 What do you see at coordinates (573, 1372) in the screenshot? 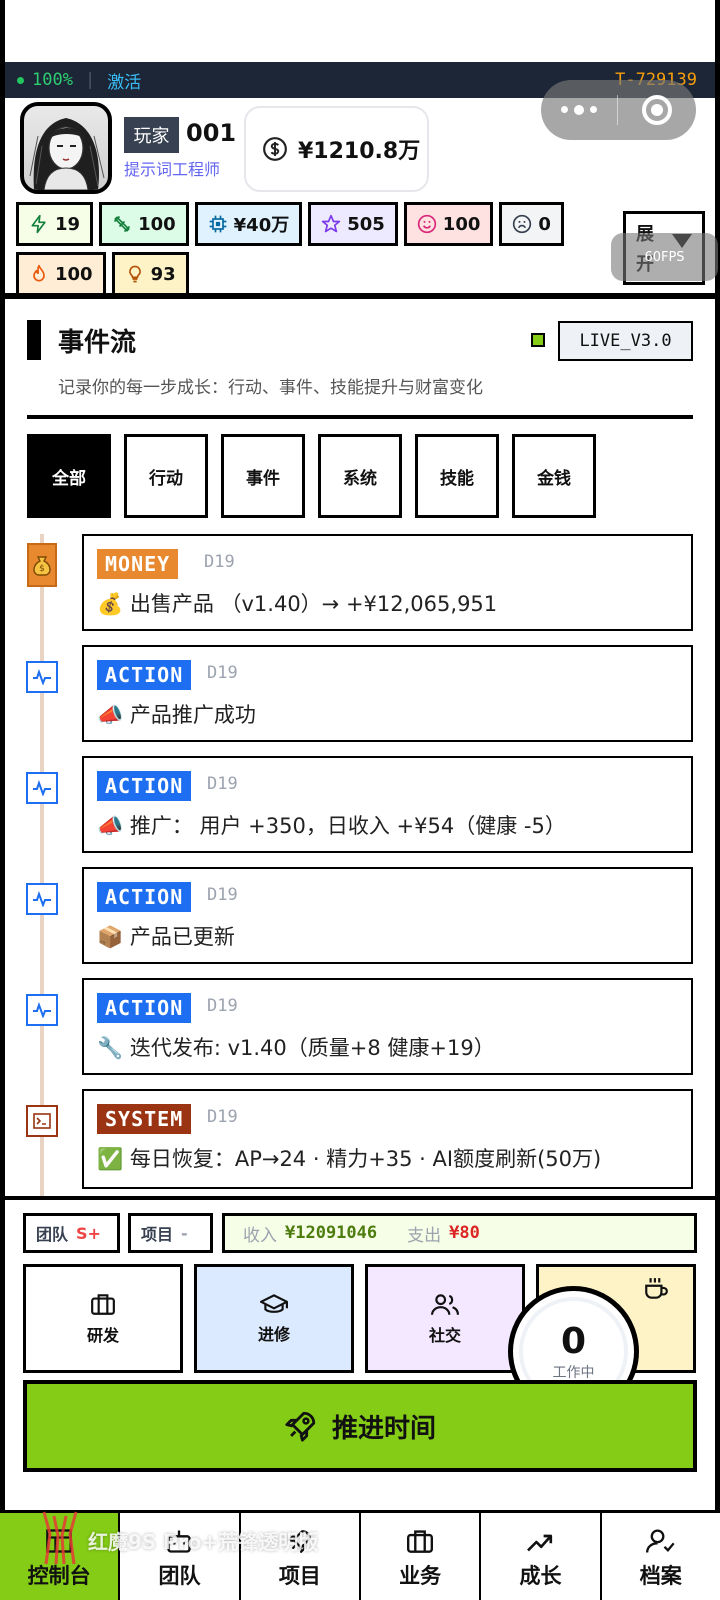
I see `working-label: 工作中` at bounding box center [573, 1372].